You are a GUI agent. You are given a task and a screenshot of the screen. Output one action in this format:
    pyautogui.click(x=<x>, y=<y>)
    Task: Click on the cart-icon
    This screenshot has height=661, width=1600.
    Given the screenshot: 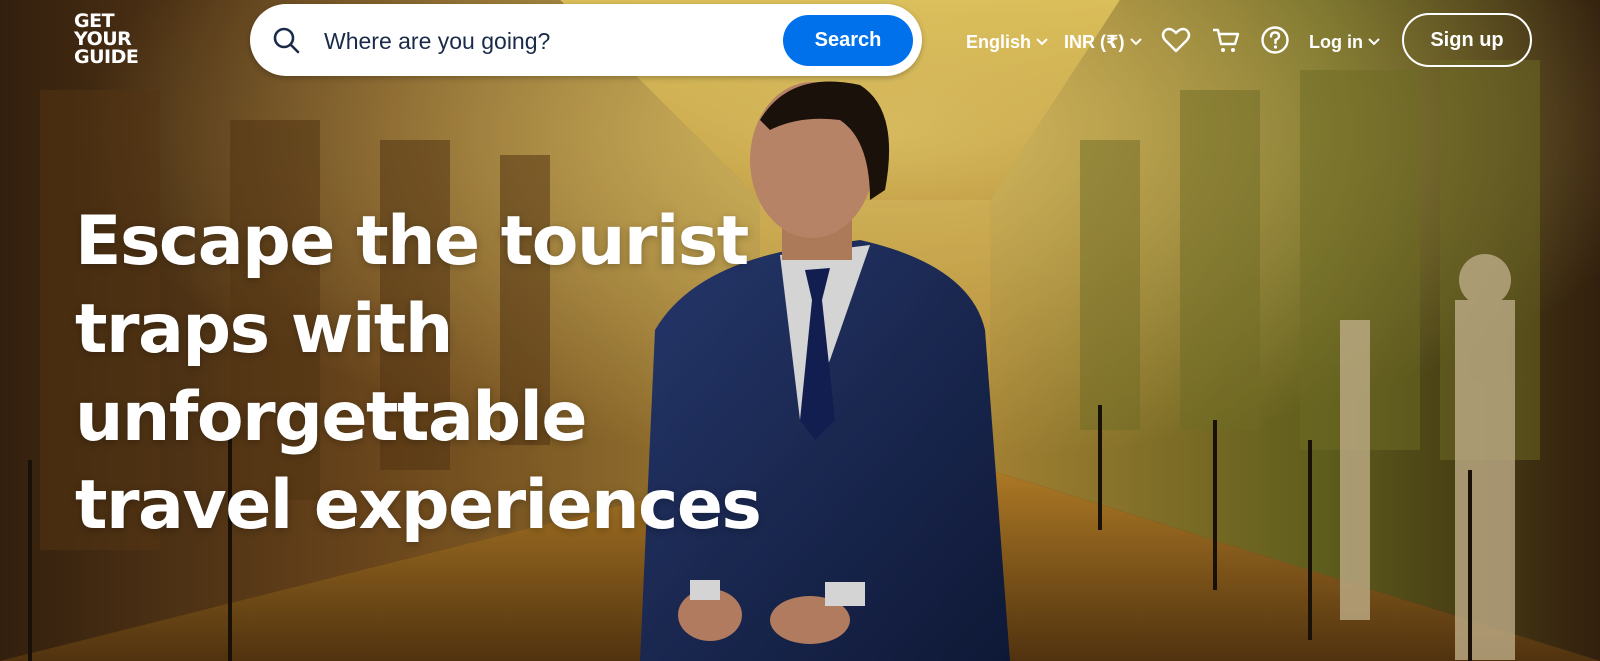 What is the action you would take?
    pyautogui.click(x=1226, y=40)
    